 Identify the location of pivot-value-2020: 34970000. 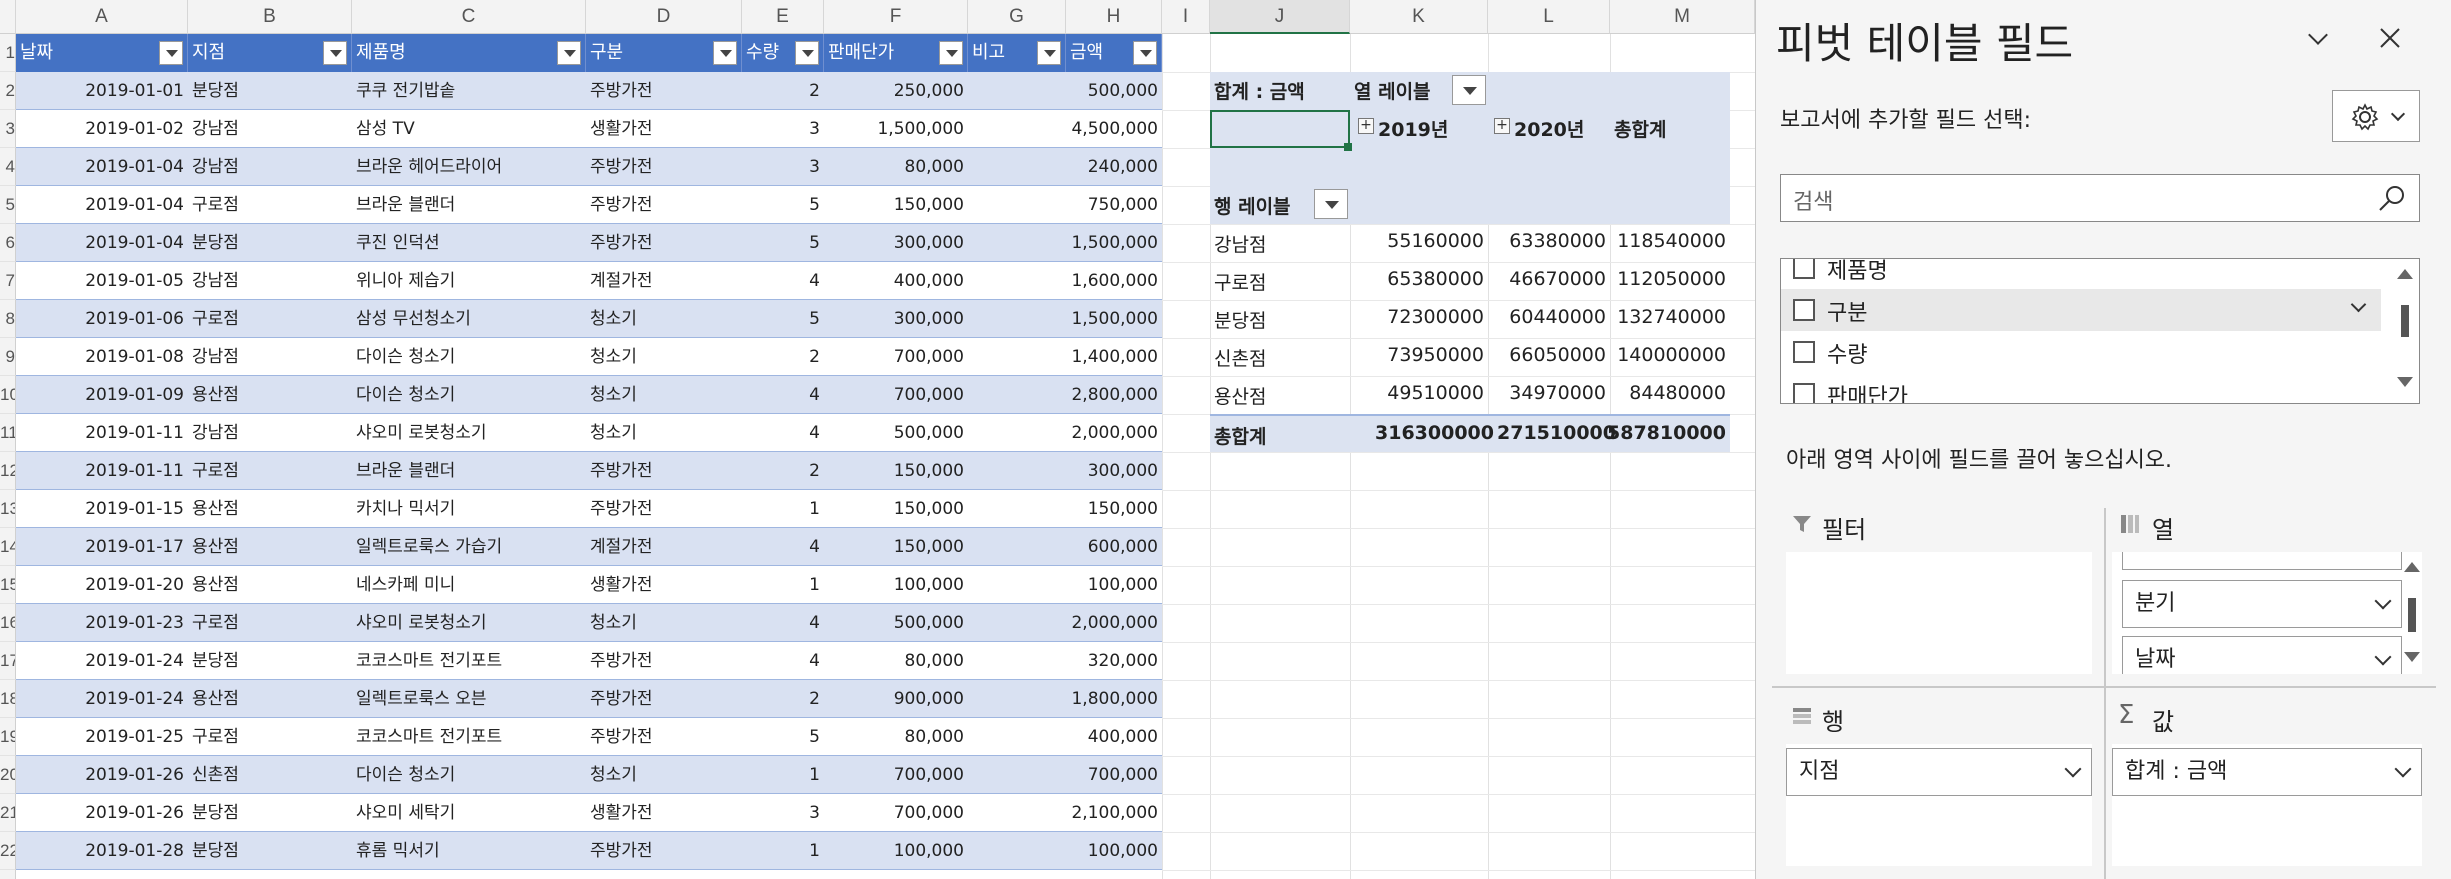
(1557, 393).